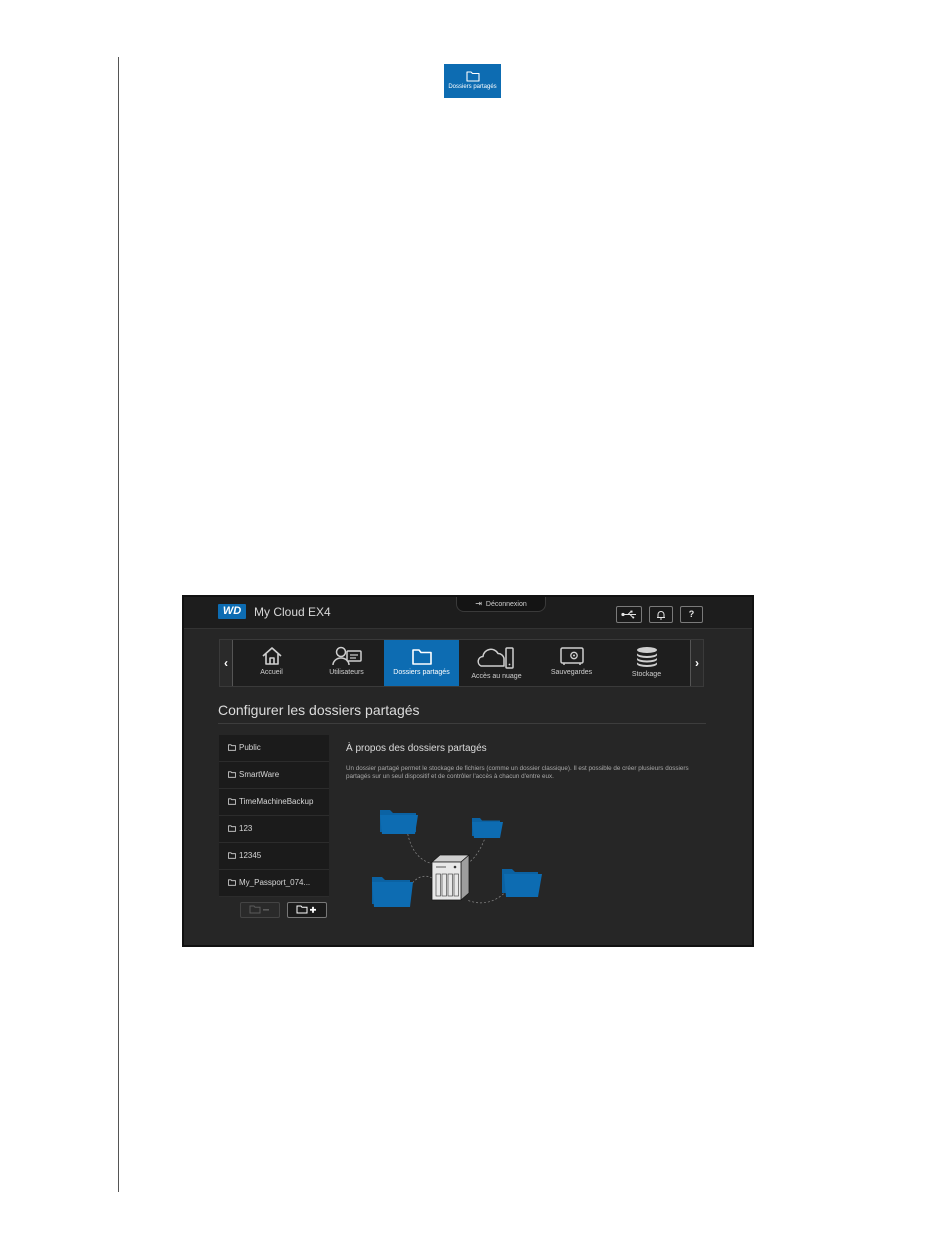  I want to click on divider, so click(462, 723).